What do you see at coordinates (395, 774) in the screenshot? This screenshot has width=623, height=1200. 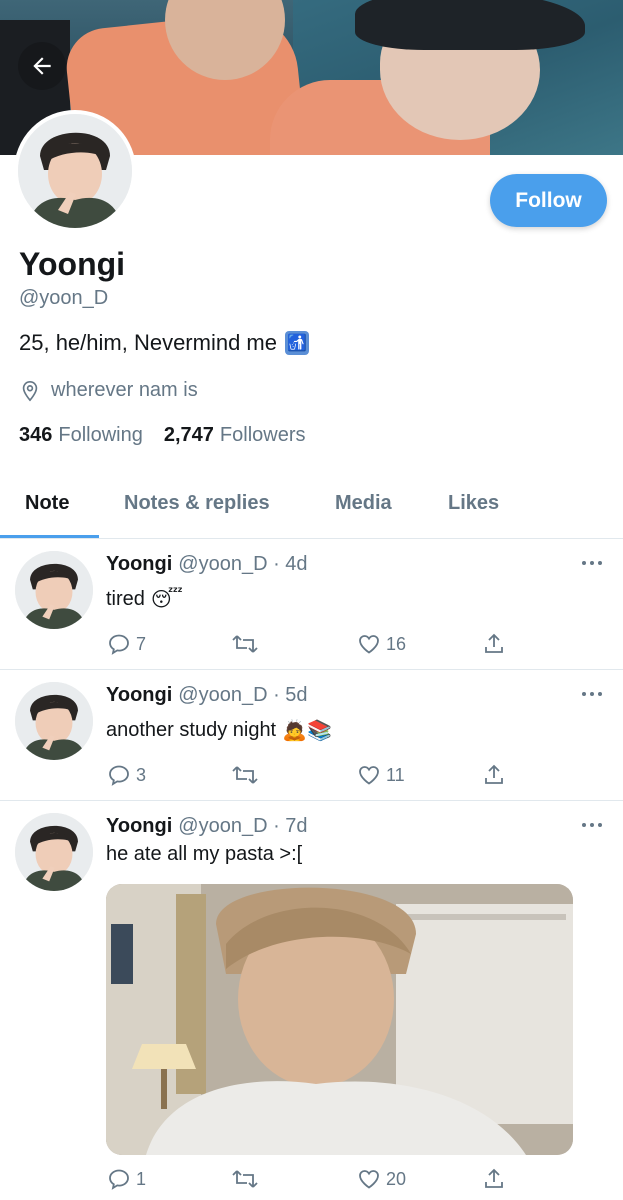 I see `like-count: 11` at bounding box center [395, 774].